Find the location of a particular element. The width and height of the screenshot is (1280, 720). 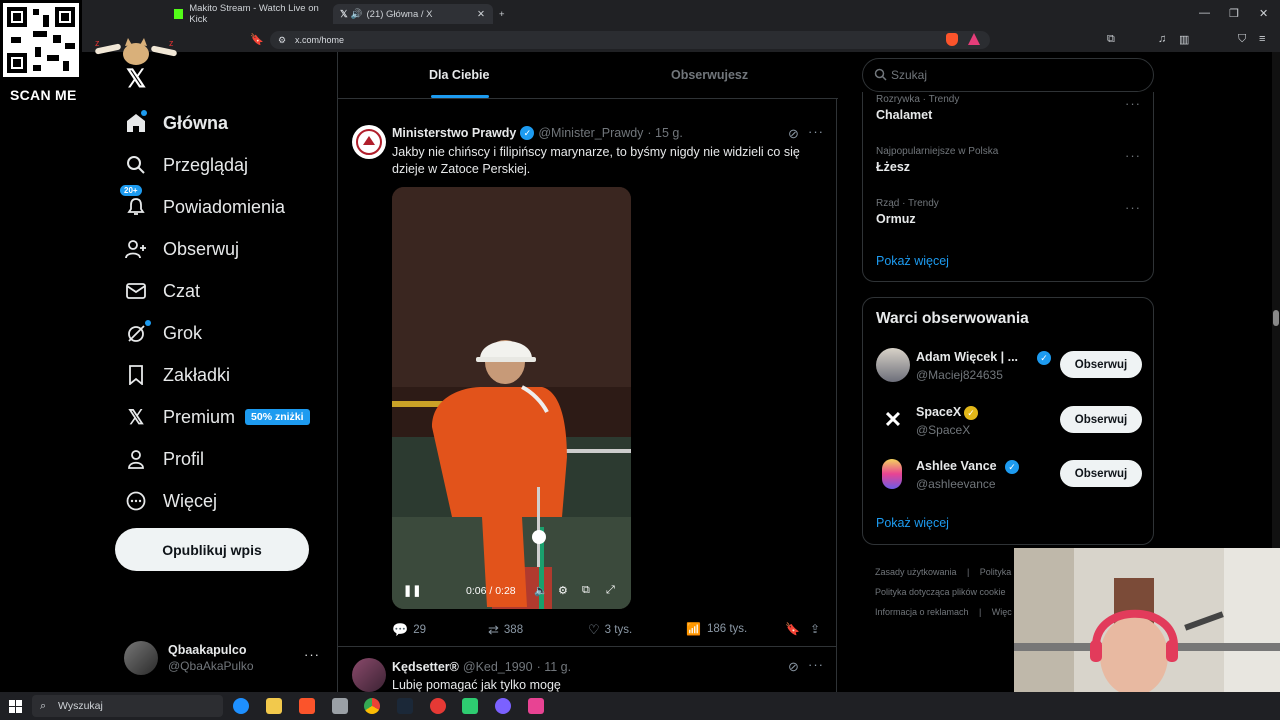

post-button: Opublikuj wpis is located at coordinates (212, 549).